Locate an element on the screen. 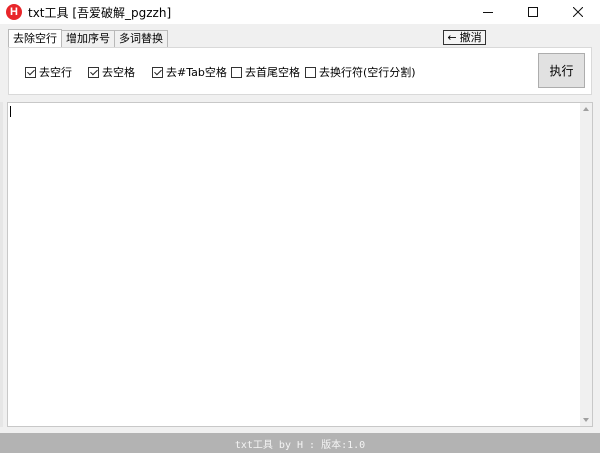  tab-strip: 去除空行 增加序号 多词替换 is located at coordinates (88, 38).